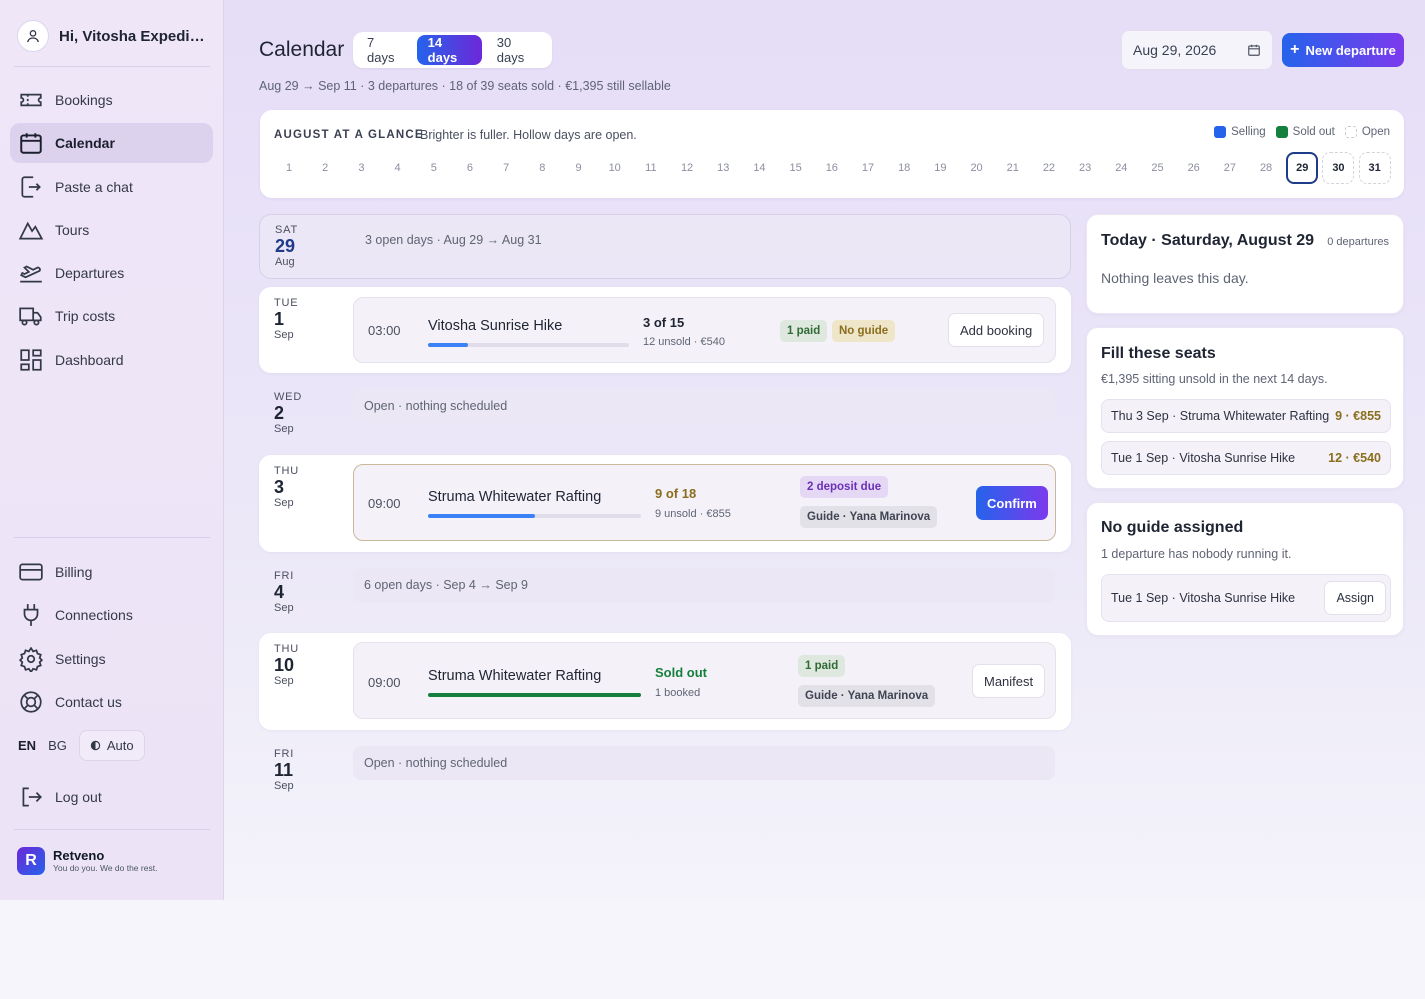 The width and height of the screenshot is (1425, 999). Describe the element at coordinates (434, 168) in the screenshot. I see `glance-day: 5` at that location.